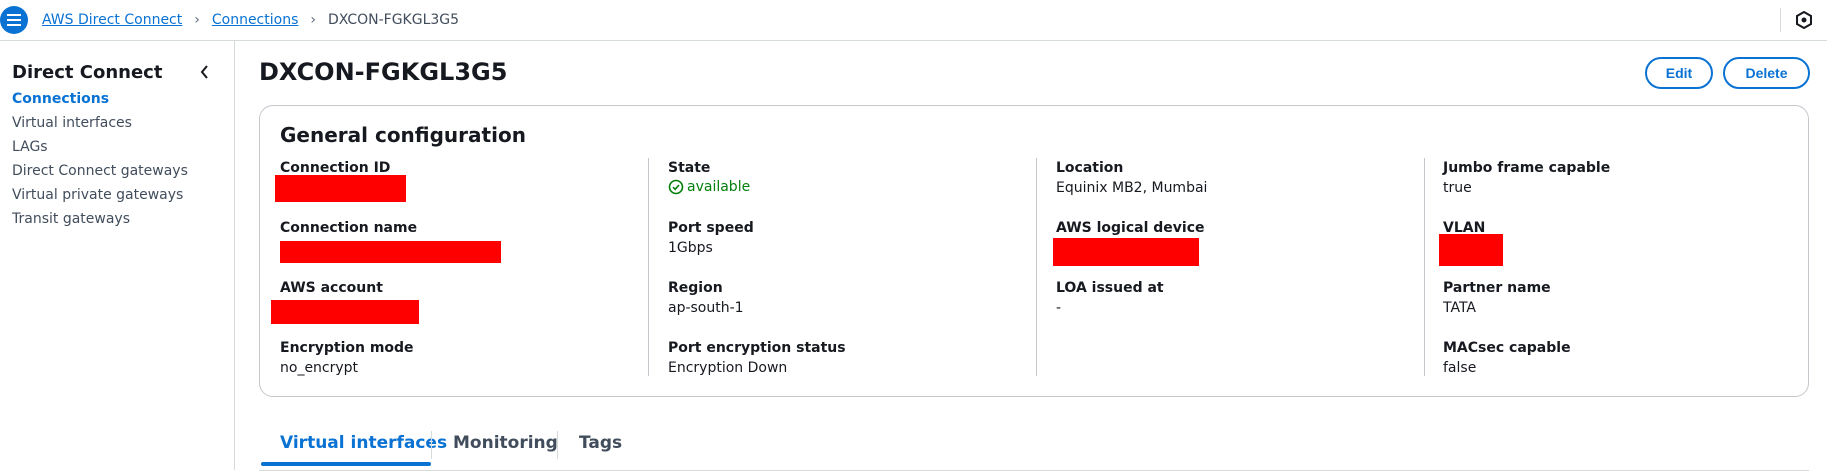  I want to click on loa-label: LOA issued at, so click(1110, 288).